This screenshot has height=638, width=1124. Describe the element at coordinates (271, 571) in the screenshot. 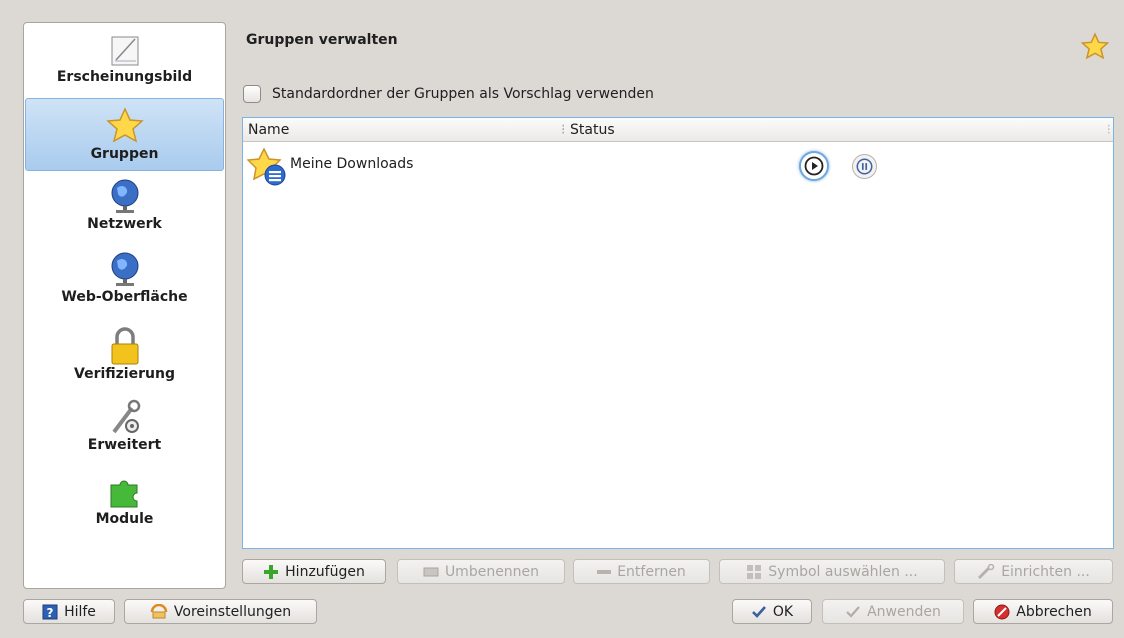

I see `add-icon` at that location.